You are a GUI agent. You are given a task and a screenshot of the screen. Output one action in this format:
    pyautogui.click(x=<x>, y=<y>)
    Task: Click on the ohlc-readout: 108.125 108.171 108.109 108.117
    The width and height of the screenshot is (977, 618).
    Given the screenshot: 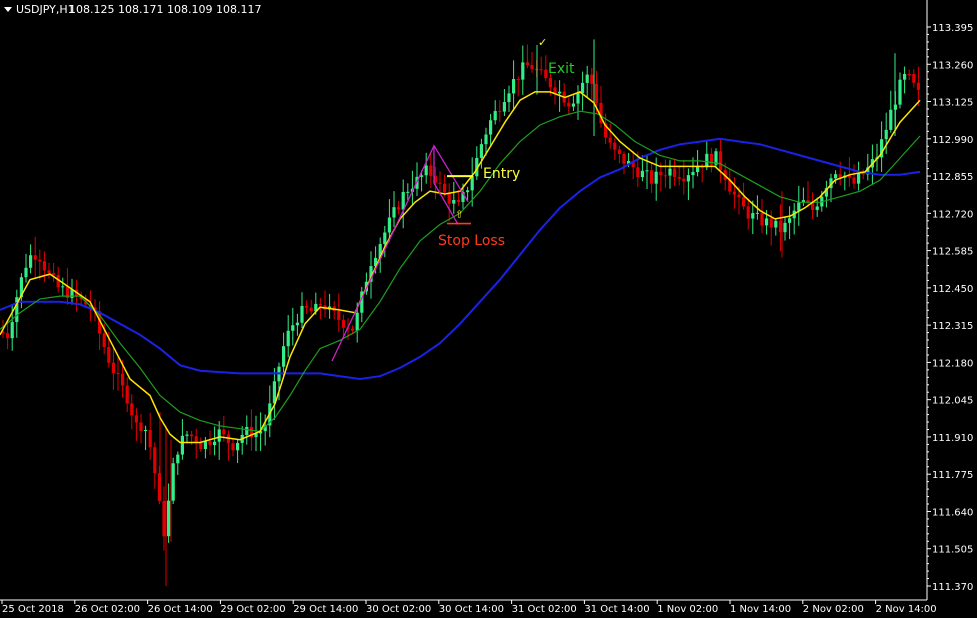 What is the action you would take?
    pyautogui.click(x=165, y=9)
    